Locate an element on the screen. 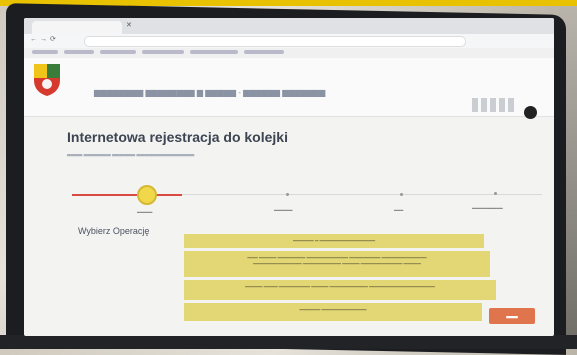 This screenshot has height=355, width=577. close-icon: ✕ is located at coordinates (129, 25).